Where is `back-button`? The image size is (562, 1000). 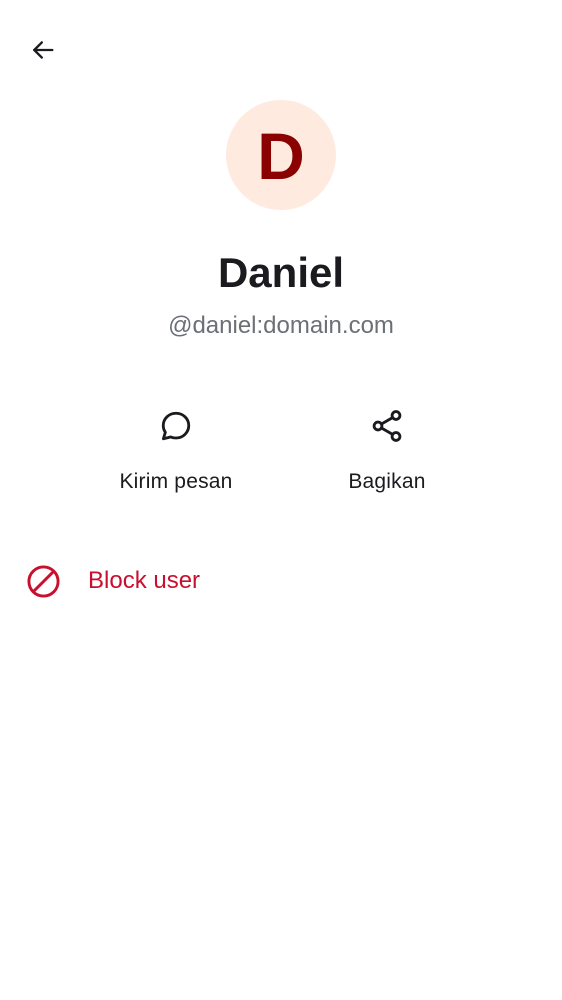
back-button is located at coordinates (43, 50).